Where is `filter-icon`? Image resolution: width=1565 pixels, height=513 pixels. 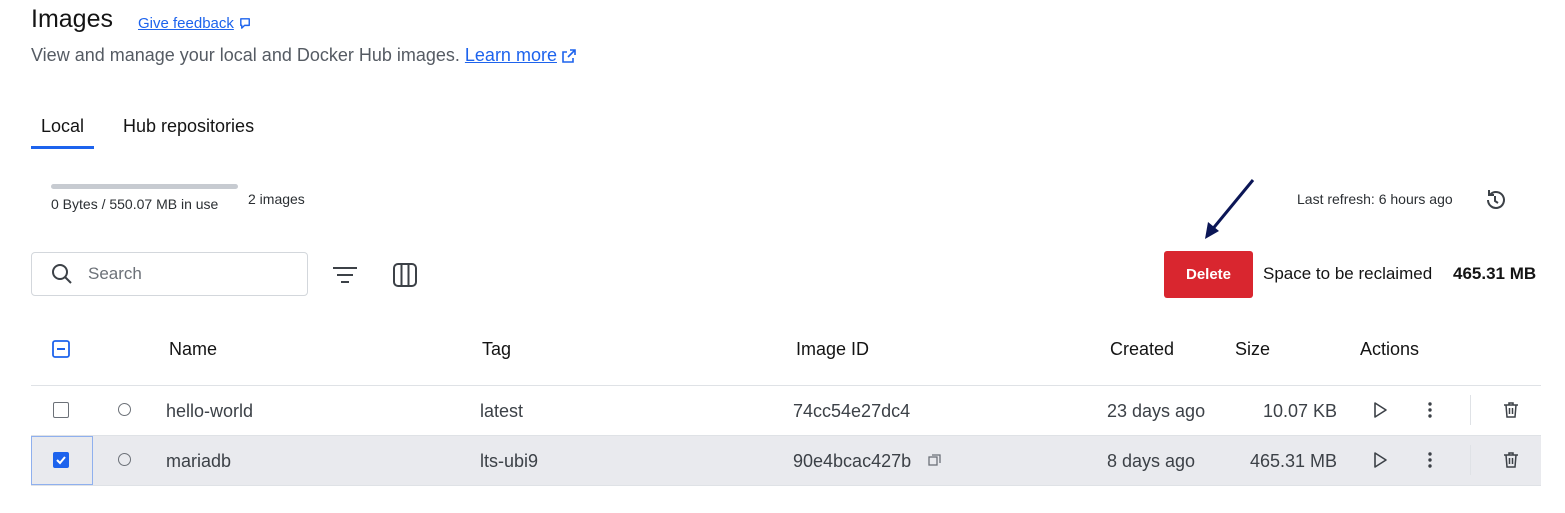
filter-icon is located at coordinates (345, 275).